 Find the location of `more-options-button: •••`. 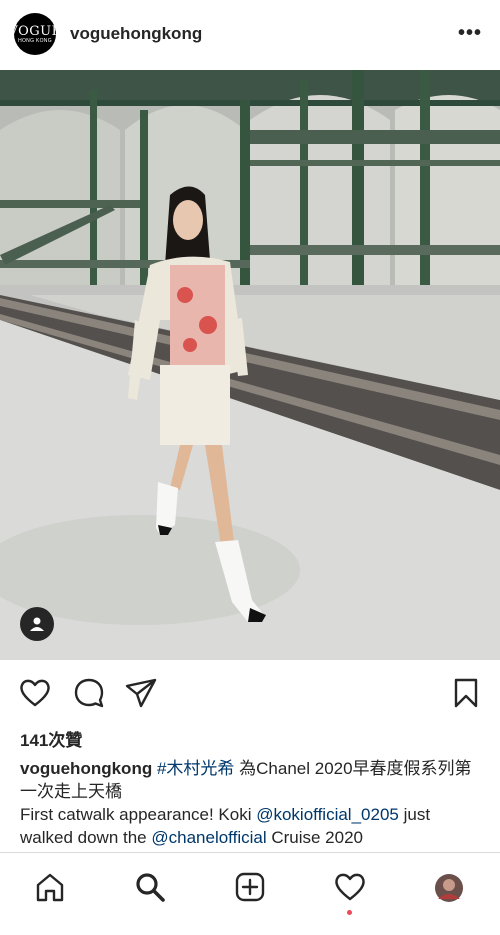

more-options-button: ••• is located at coordinates (470, 33).